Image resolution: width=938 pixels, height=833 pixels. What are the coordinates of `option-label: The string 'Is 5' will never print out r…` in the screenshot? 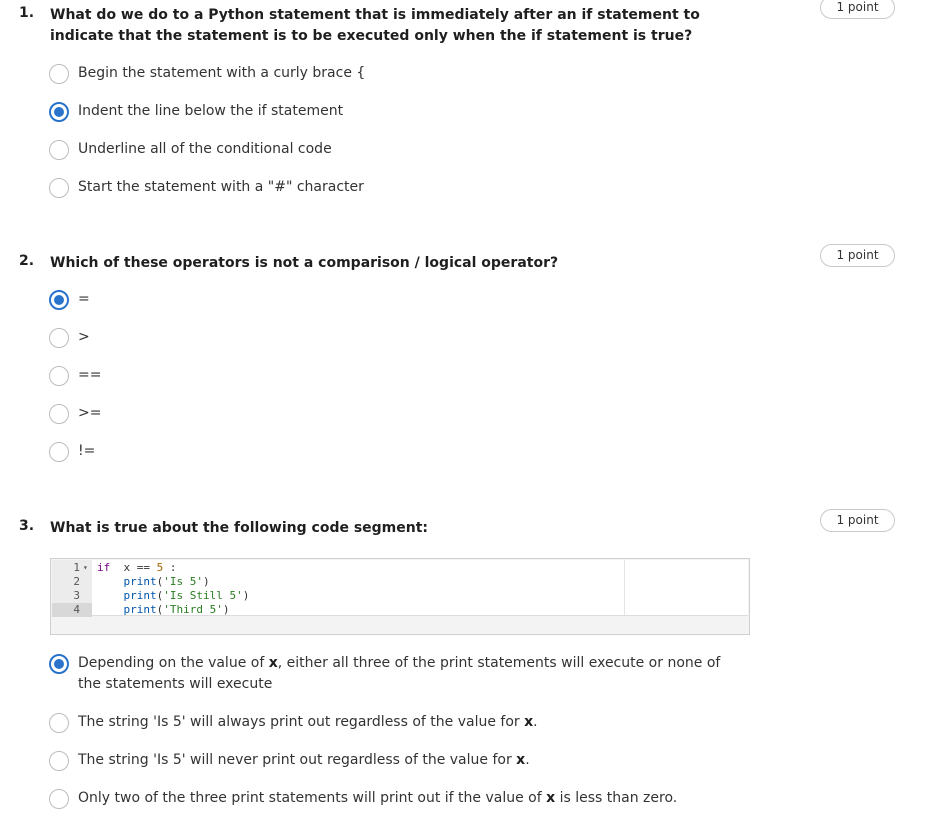 It's located at (304, 760).